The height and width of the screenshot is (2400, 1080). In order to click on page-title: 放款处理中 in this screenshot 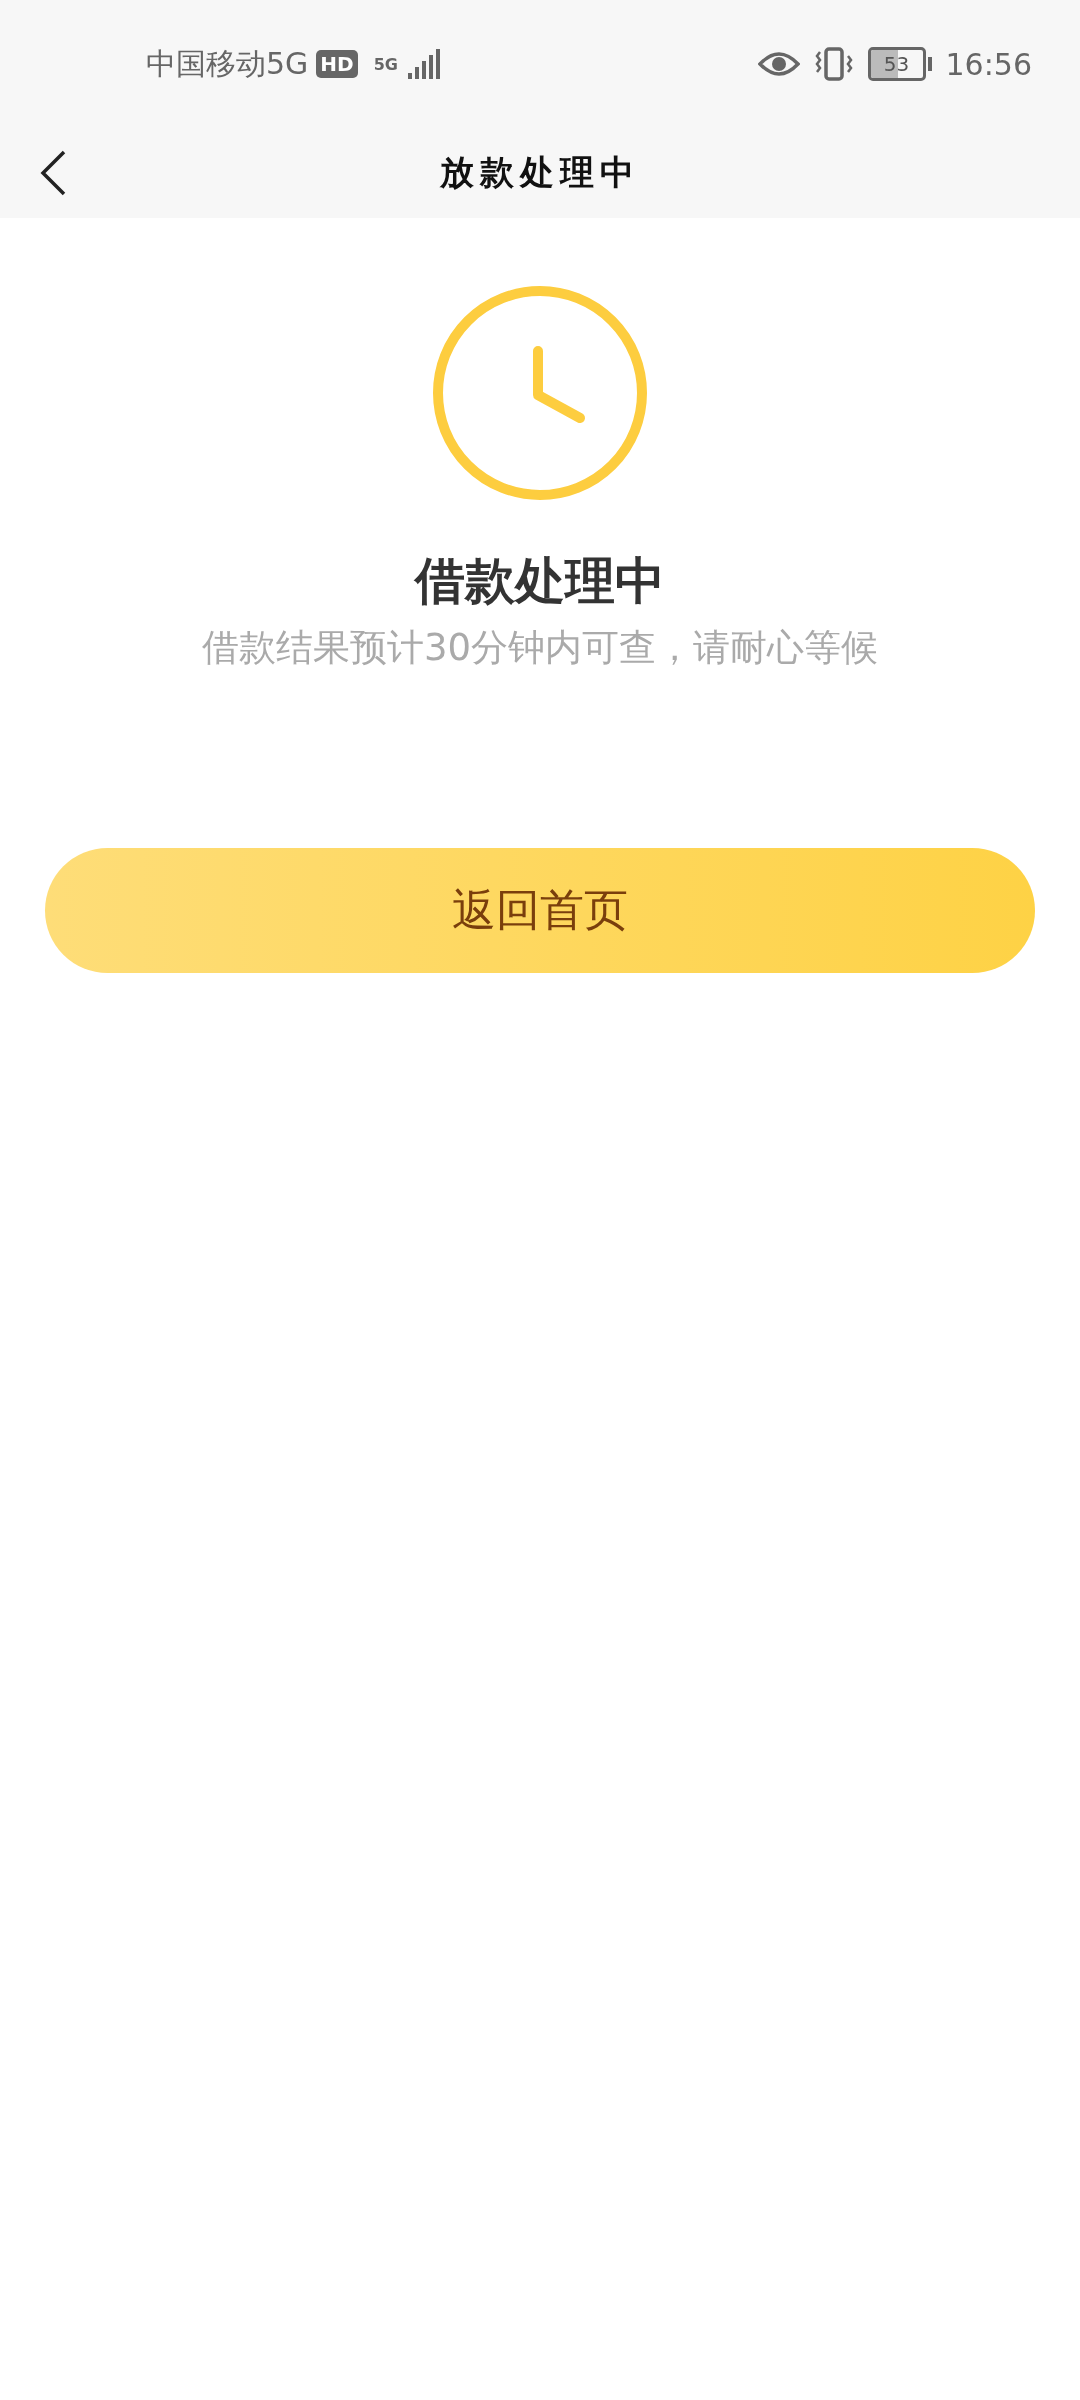, I will do `click(540, 172)`.